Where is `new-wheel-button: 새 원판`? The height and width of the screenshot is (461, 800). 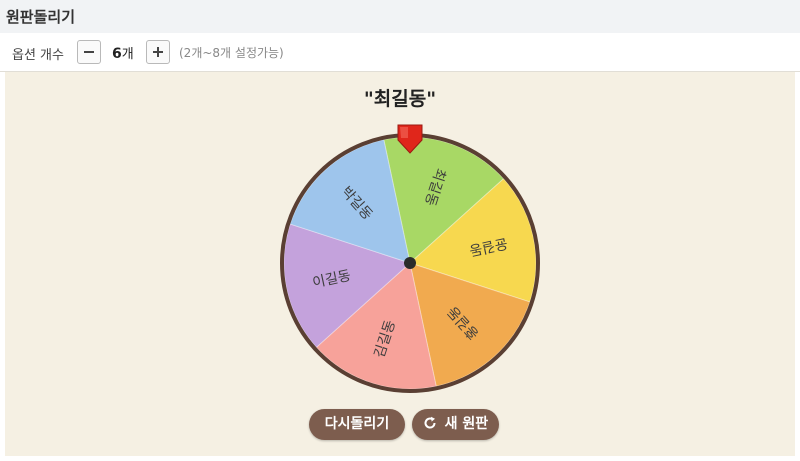 new-wheel-button: 새 원판 is located at coordinates (455, 424).